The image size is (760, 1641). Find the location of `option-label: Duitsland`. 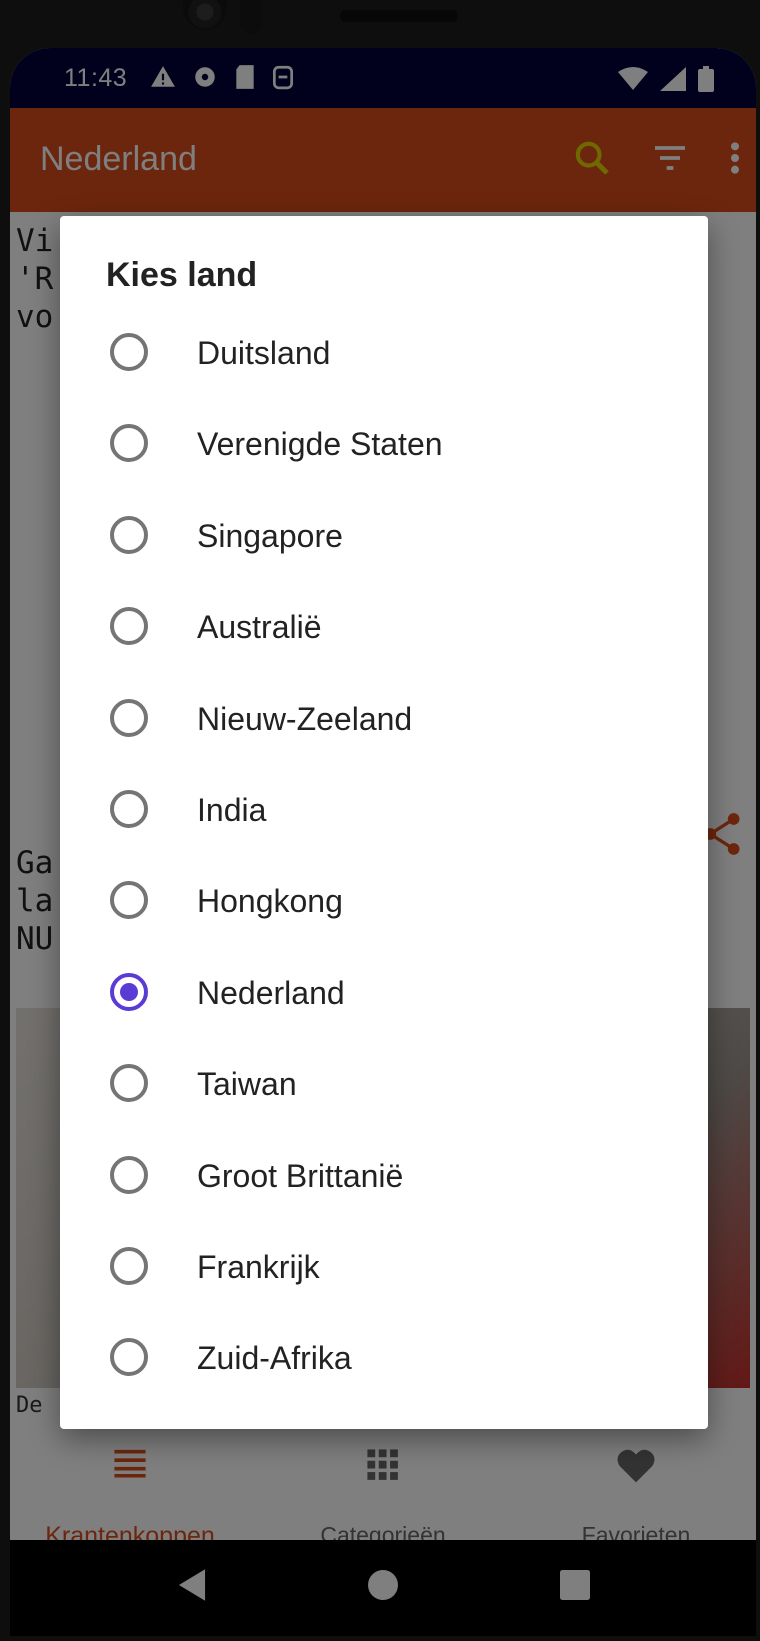

option-label: Duitsland is located at coordinates (264, 353).